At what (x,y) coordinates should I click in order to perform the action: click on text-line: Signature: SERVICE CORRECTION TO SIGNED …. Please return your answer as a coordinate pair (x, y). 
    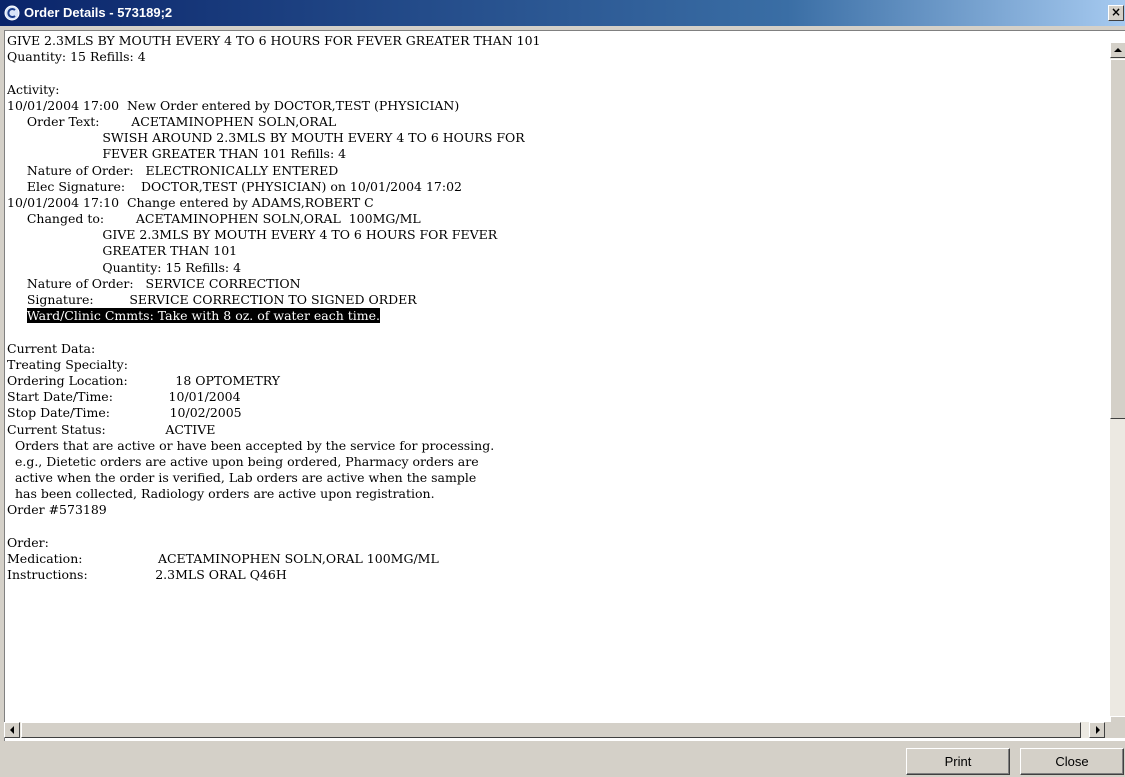
    Looking at the image, I should click on (212, 299).